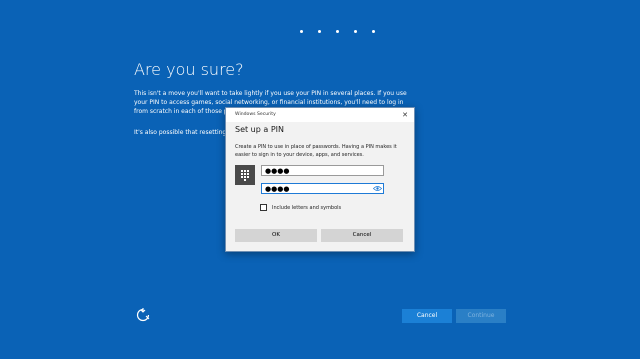  I want to click on dialog-heading: Set up a PIN, so click(259, 129).